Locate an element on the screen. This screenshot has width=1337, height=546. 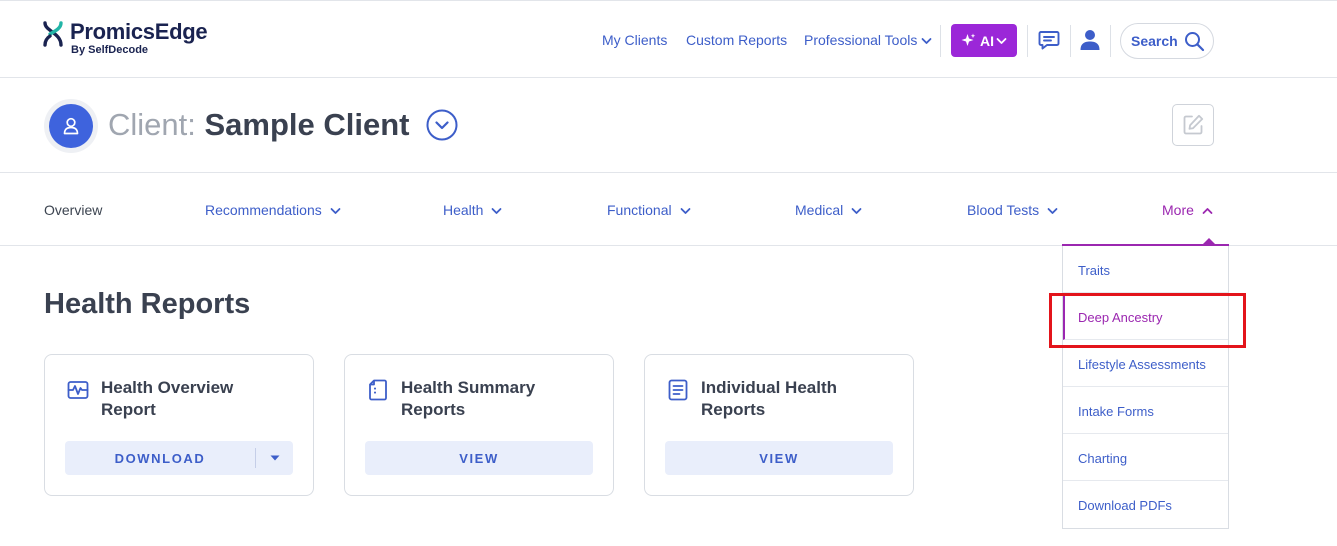
menu-item-charting: Charting is located at coordinates (1145, 457).